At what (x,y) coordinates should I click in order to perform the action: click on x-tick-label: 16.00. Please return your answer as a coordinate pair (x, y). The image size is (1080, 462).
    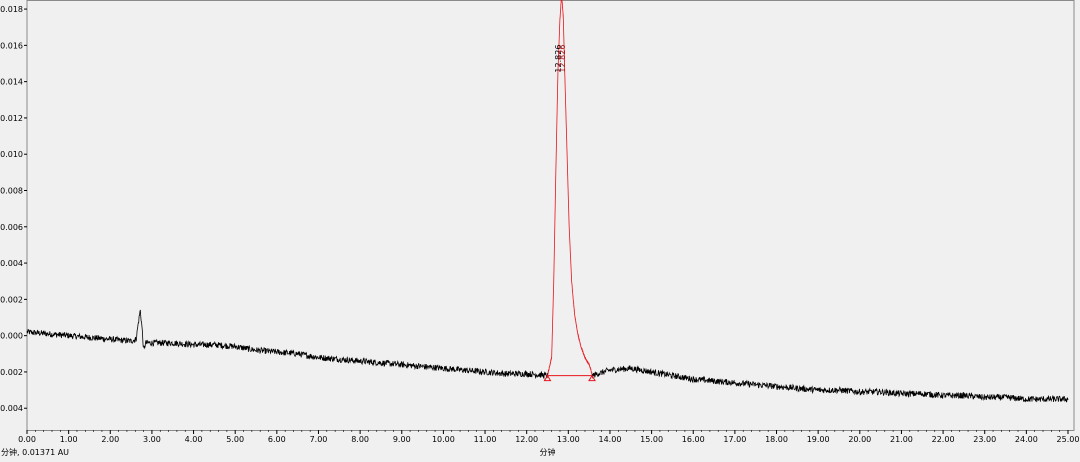
    Looking at the image, I should click on (693, 439).